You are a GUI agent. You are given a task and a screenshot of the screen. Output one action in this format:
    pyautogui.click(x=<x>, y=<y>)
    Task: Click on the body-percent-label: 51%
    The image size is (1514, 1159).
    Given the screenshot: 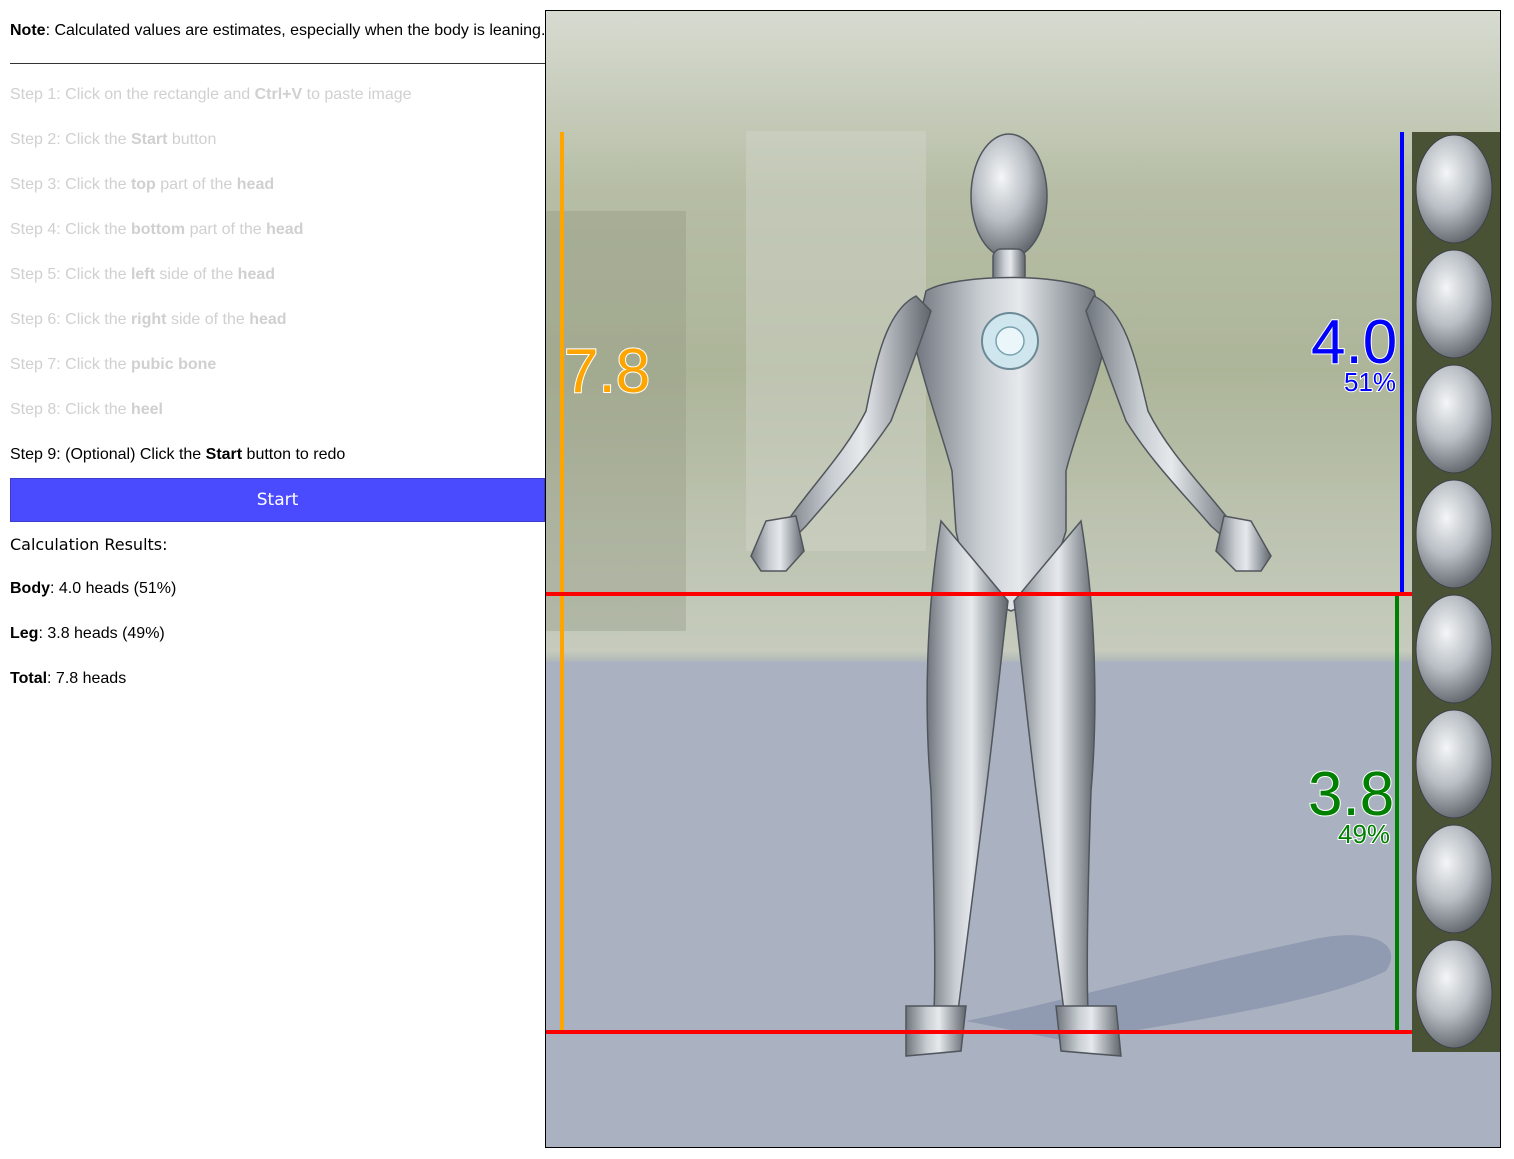 What is the action you would take?
    pyautogui.click(x=1370, y=382)
    